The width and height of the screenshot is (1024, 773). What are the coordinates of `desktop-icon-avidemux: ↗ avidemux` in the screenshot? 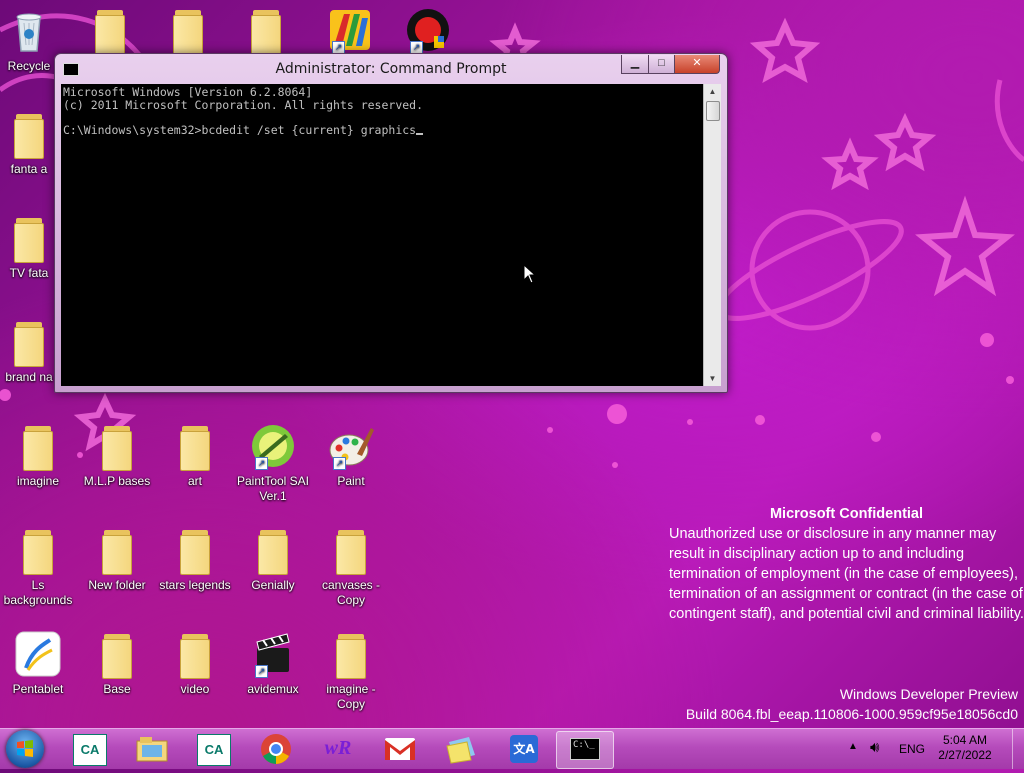 It's located at (273, 663).